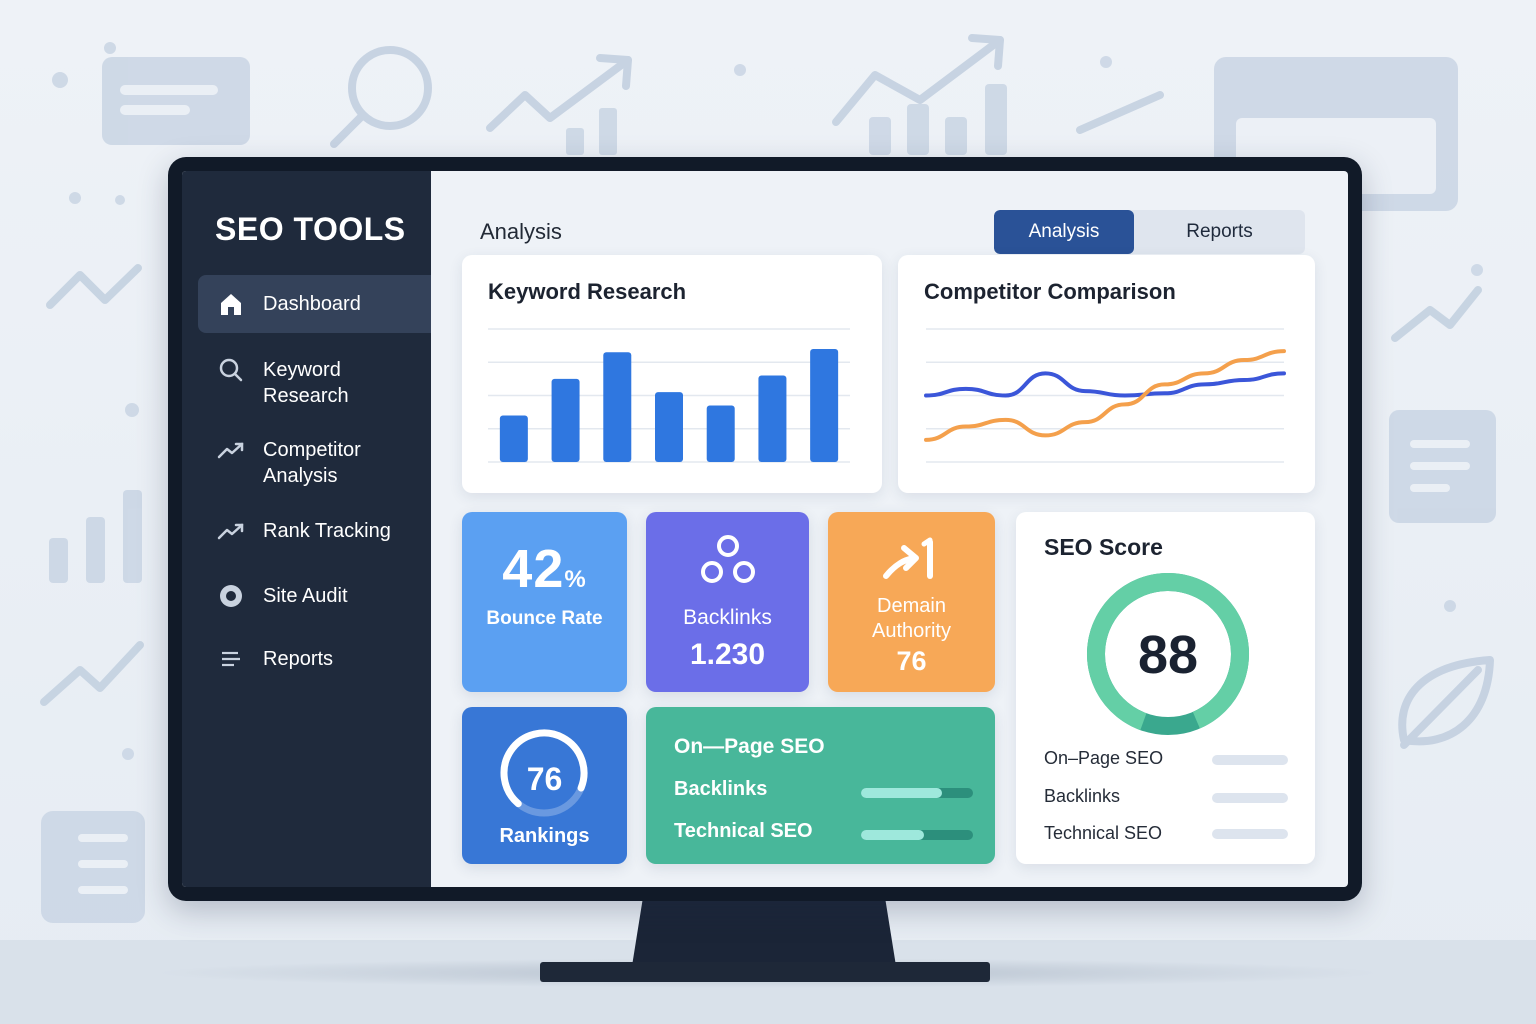 The image size is (1536, 1024). What do you see at coordinates (305, 596) in the screenshot?
I see `sidebar-item-label: Site Audit` at bounding box center [305, 596].